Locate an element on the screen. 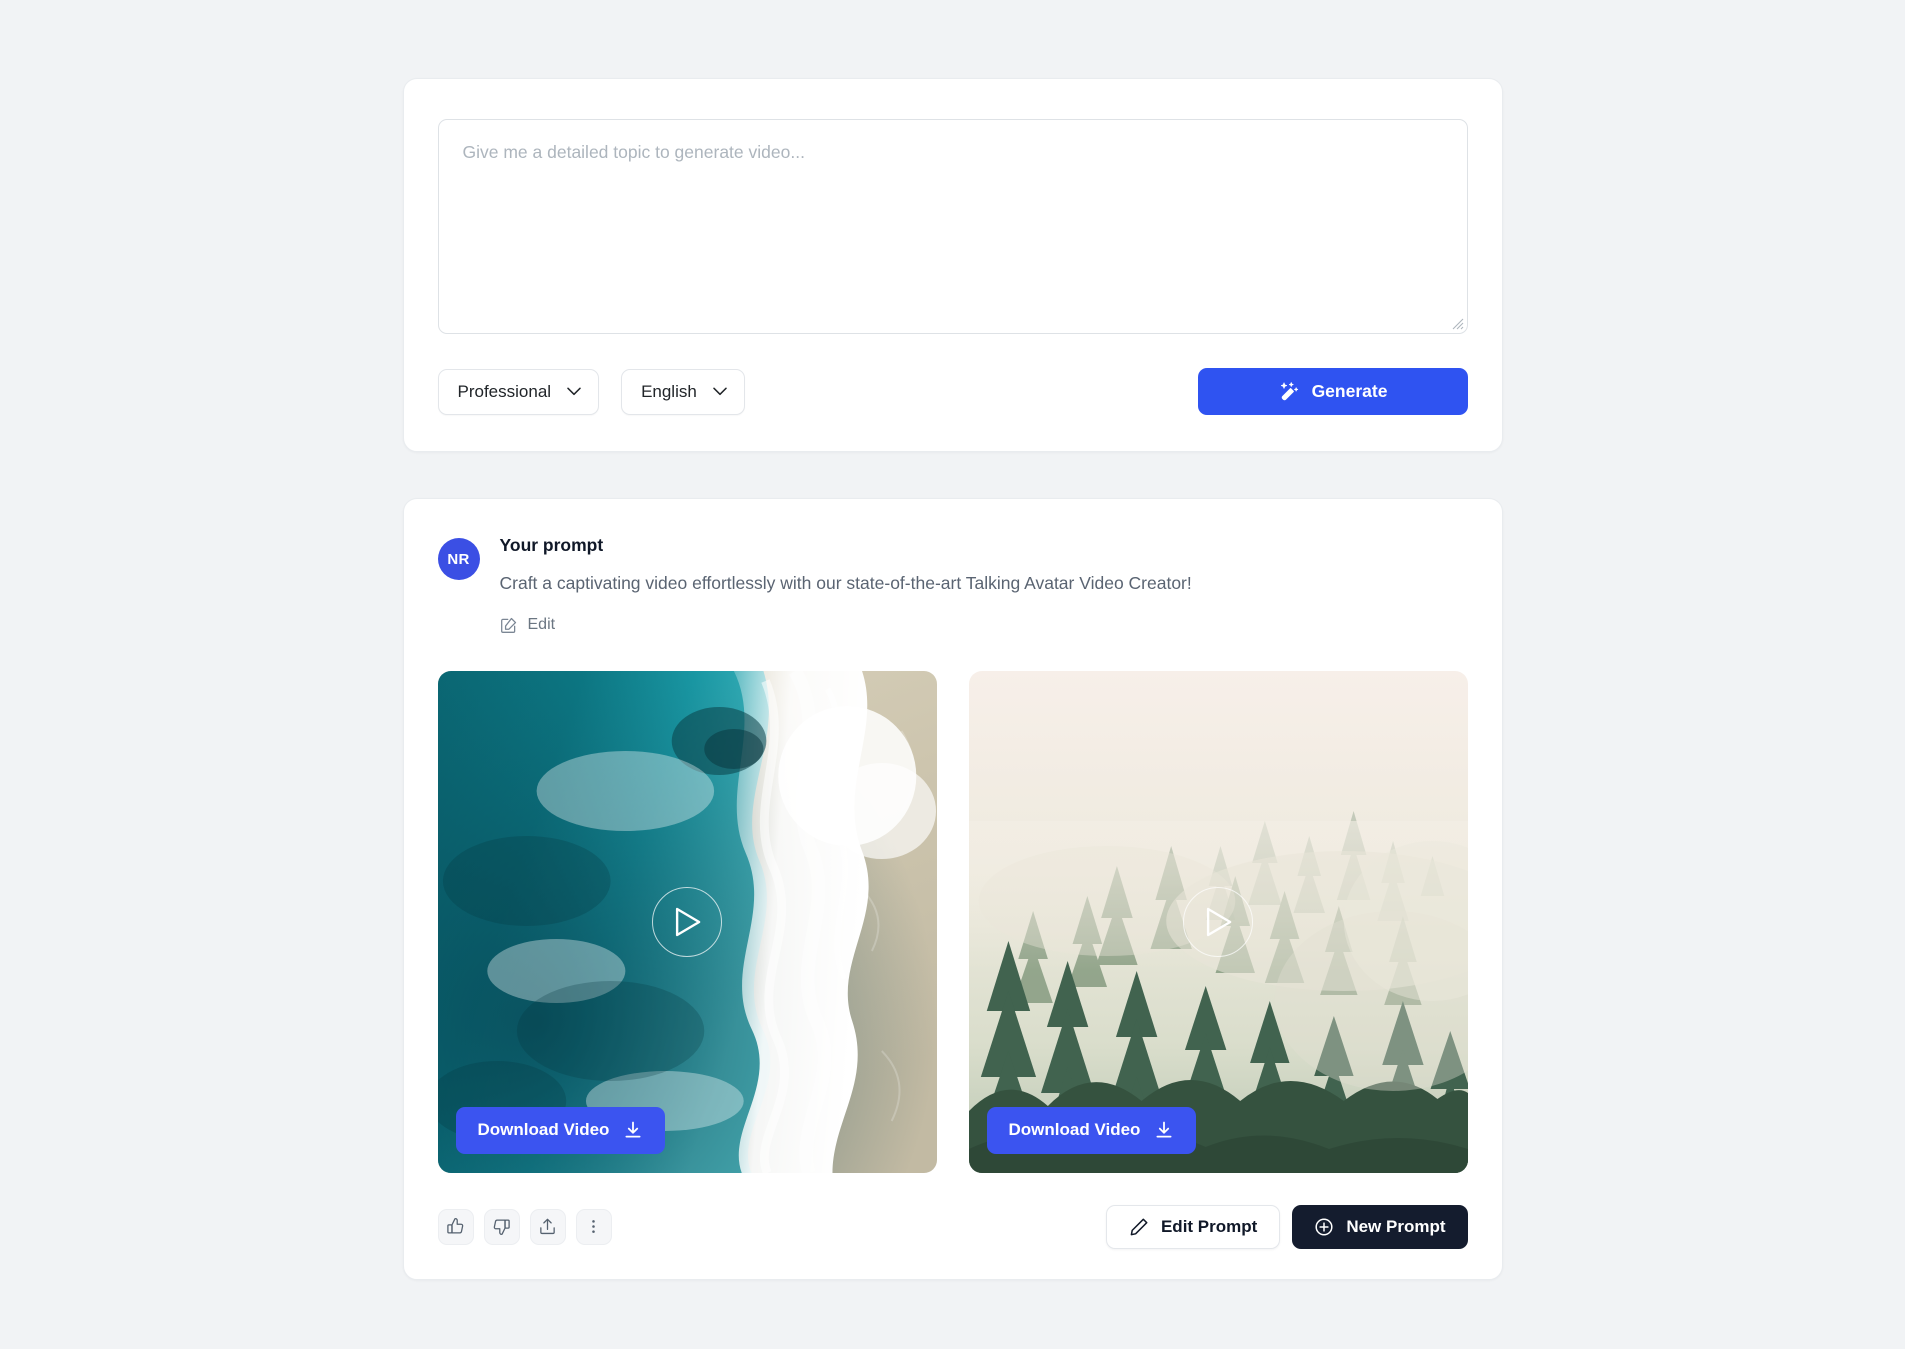 Image resolution: width=1905 pixels, height=1349 pixels. language-select-value: English is located at coordinates (669, 391).